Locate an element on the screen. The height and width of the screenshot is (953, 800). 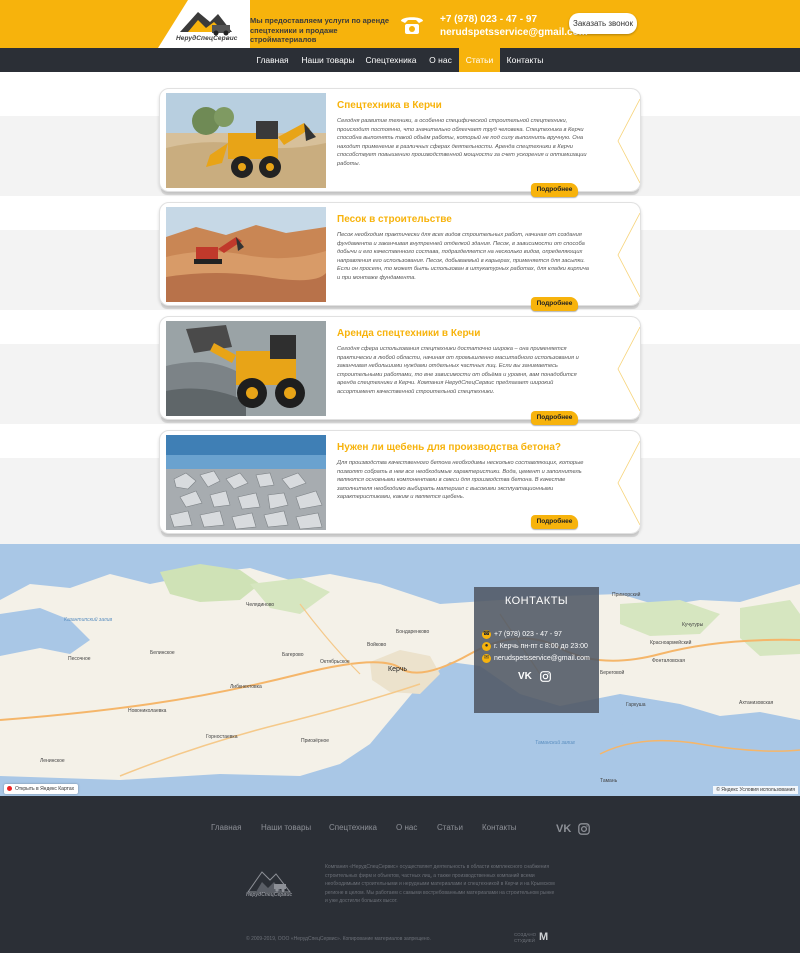
map-copyright: © Яндекс Условия использования is located at coordinates (755, 790).